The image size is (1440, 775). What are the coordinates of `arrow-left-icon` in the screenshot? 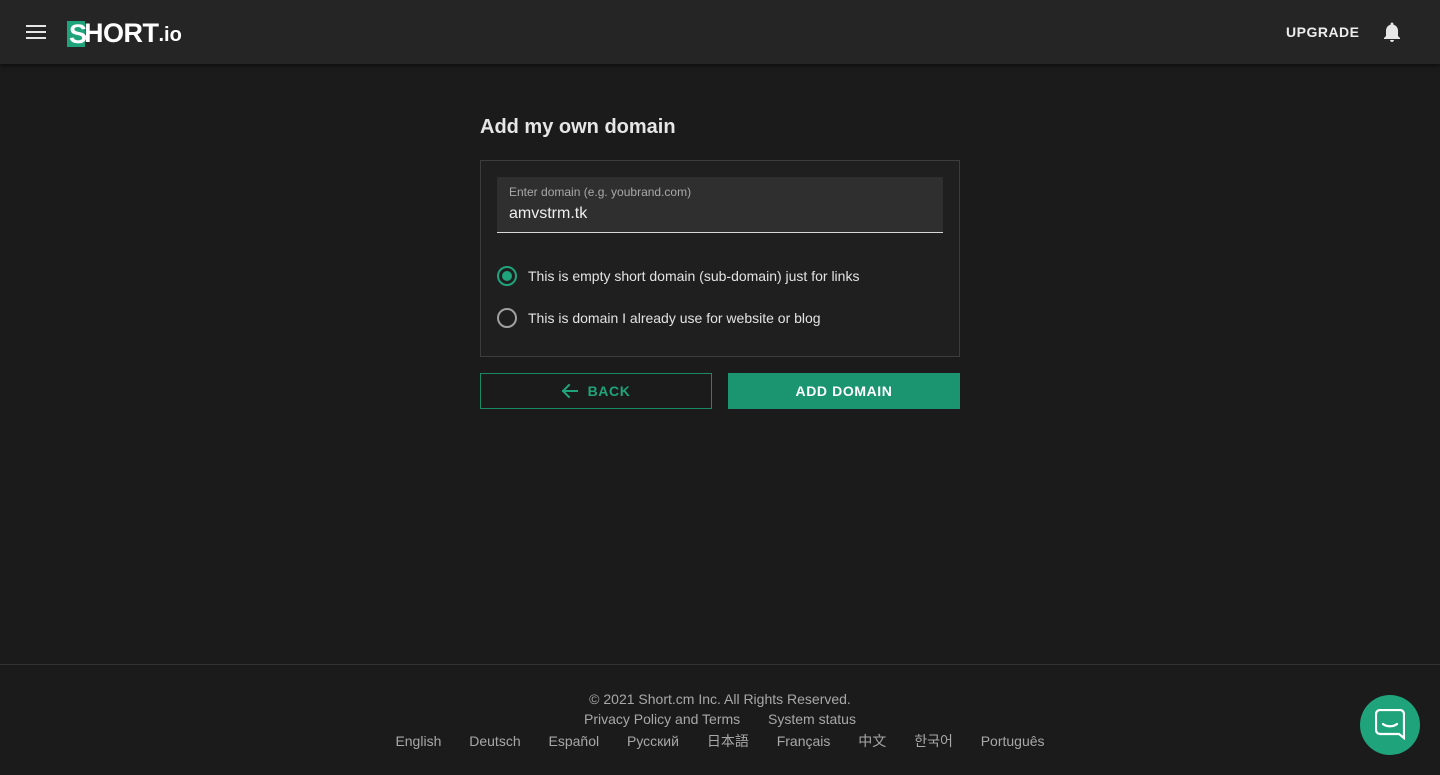 It's located at (569, 391).